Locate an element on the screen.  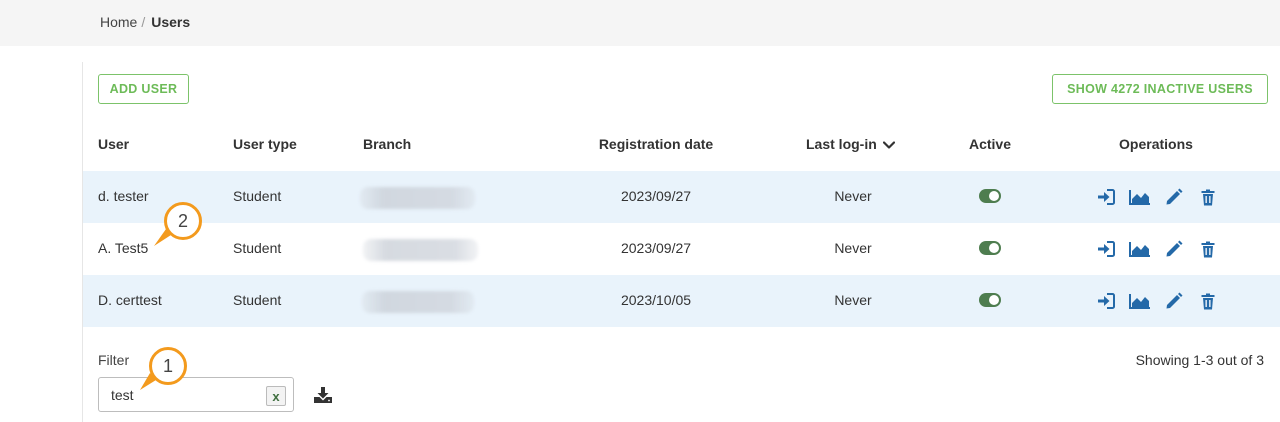
callout-2-pointer is located at coordinates (162, 237).